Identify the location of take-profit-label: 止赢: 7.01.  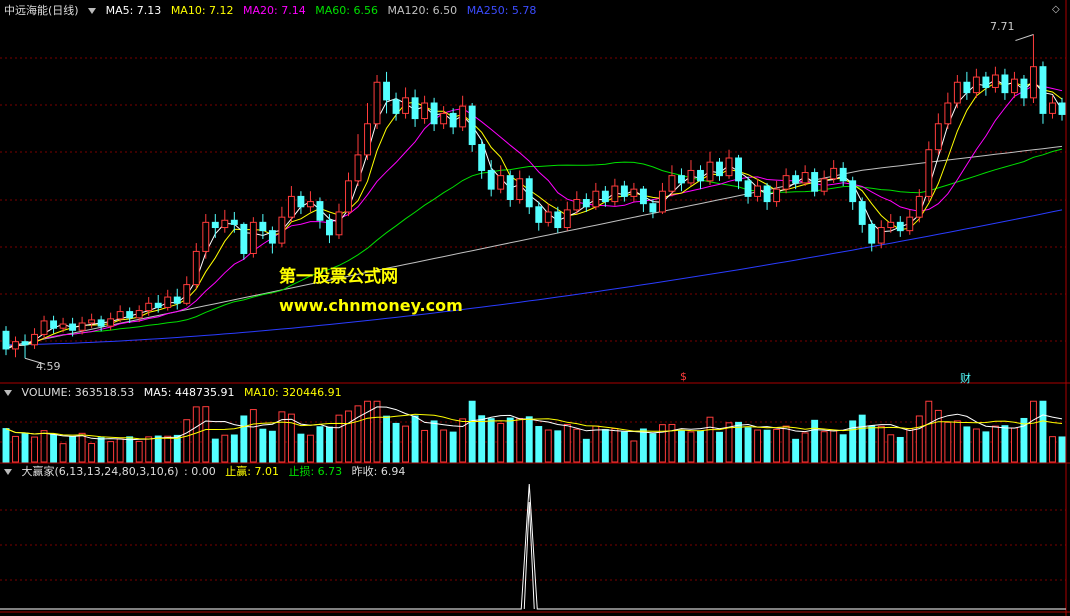
(252, 471).